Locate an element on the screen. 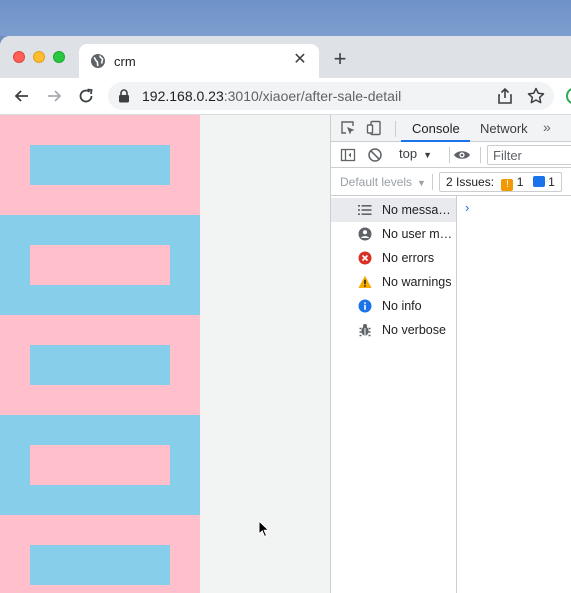 This screenshot has width=571, height=593. tab-console: Console is located at coordinates (436, 128).